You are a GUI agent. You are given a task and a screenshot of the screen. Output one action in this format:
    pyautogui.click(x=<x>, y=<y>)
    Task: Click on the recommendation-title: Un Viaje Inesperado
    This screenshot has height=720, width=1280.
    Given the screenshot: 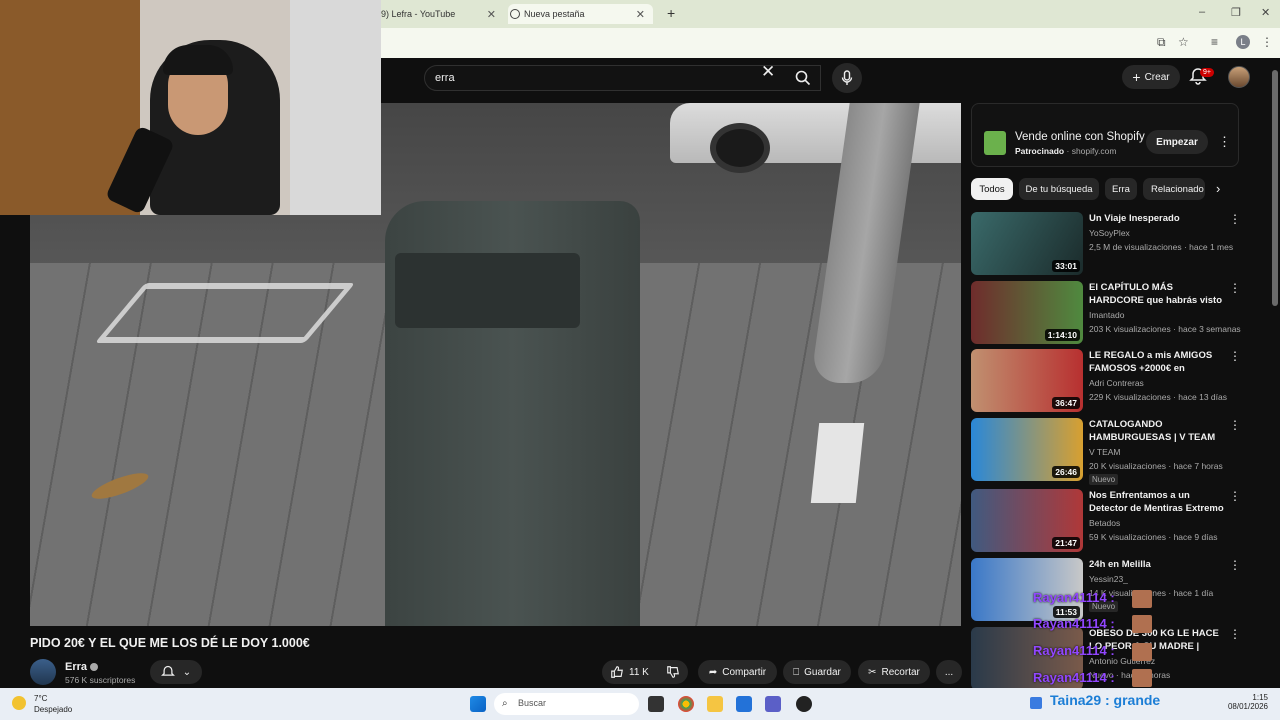 What is the action you would take?
    pyautogui.click(x=1158, y=218)
    